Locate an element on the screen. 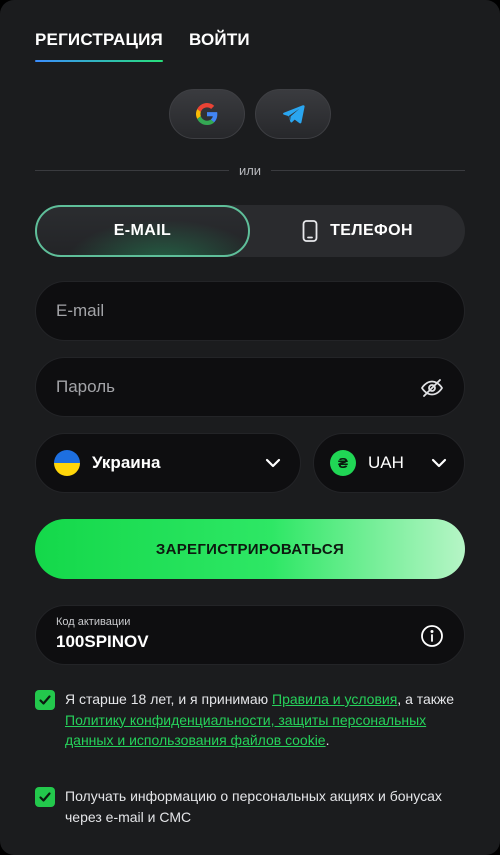  promo-code-input is located at coordinates (226, 642).